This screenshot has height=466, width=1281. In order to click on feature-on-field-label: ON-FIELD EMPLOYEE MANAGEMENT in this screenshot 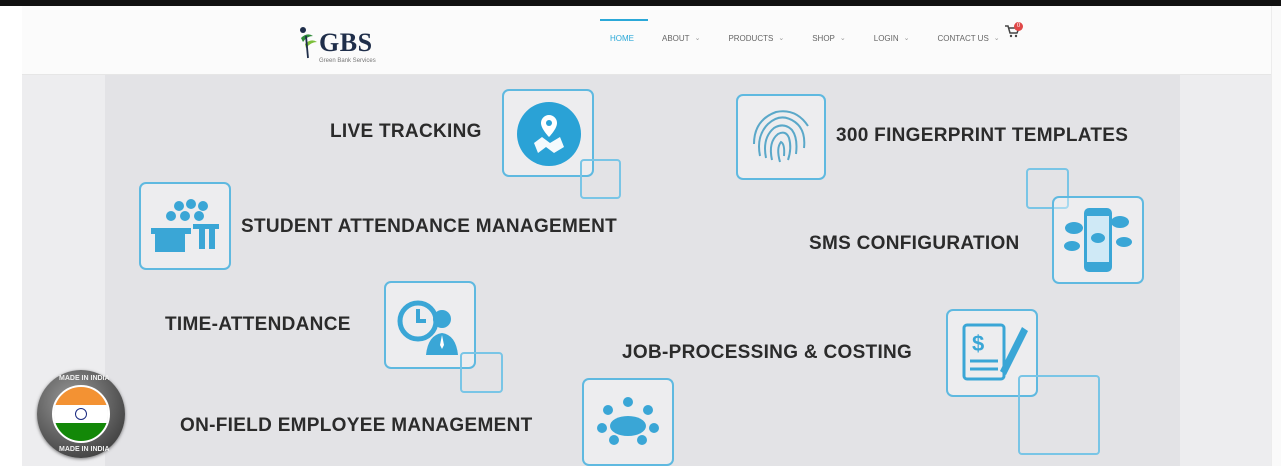, I will do `click(356, 425)`.